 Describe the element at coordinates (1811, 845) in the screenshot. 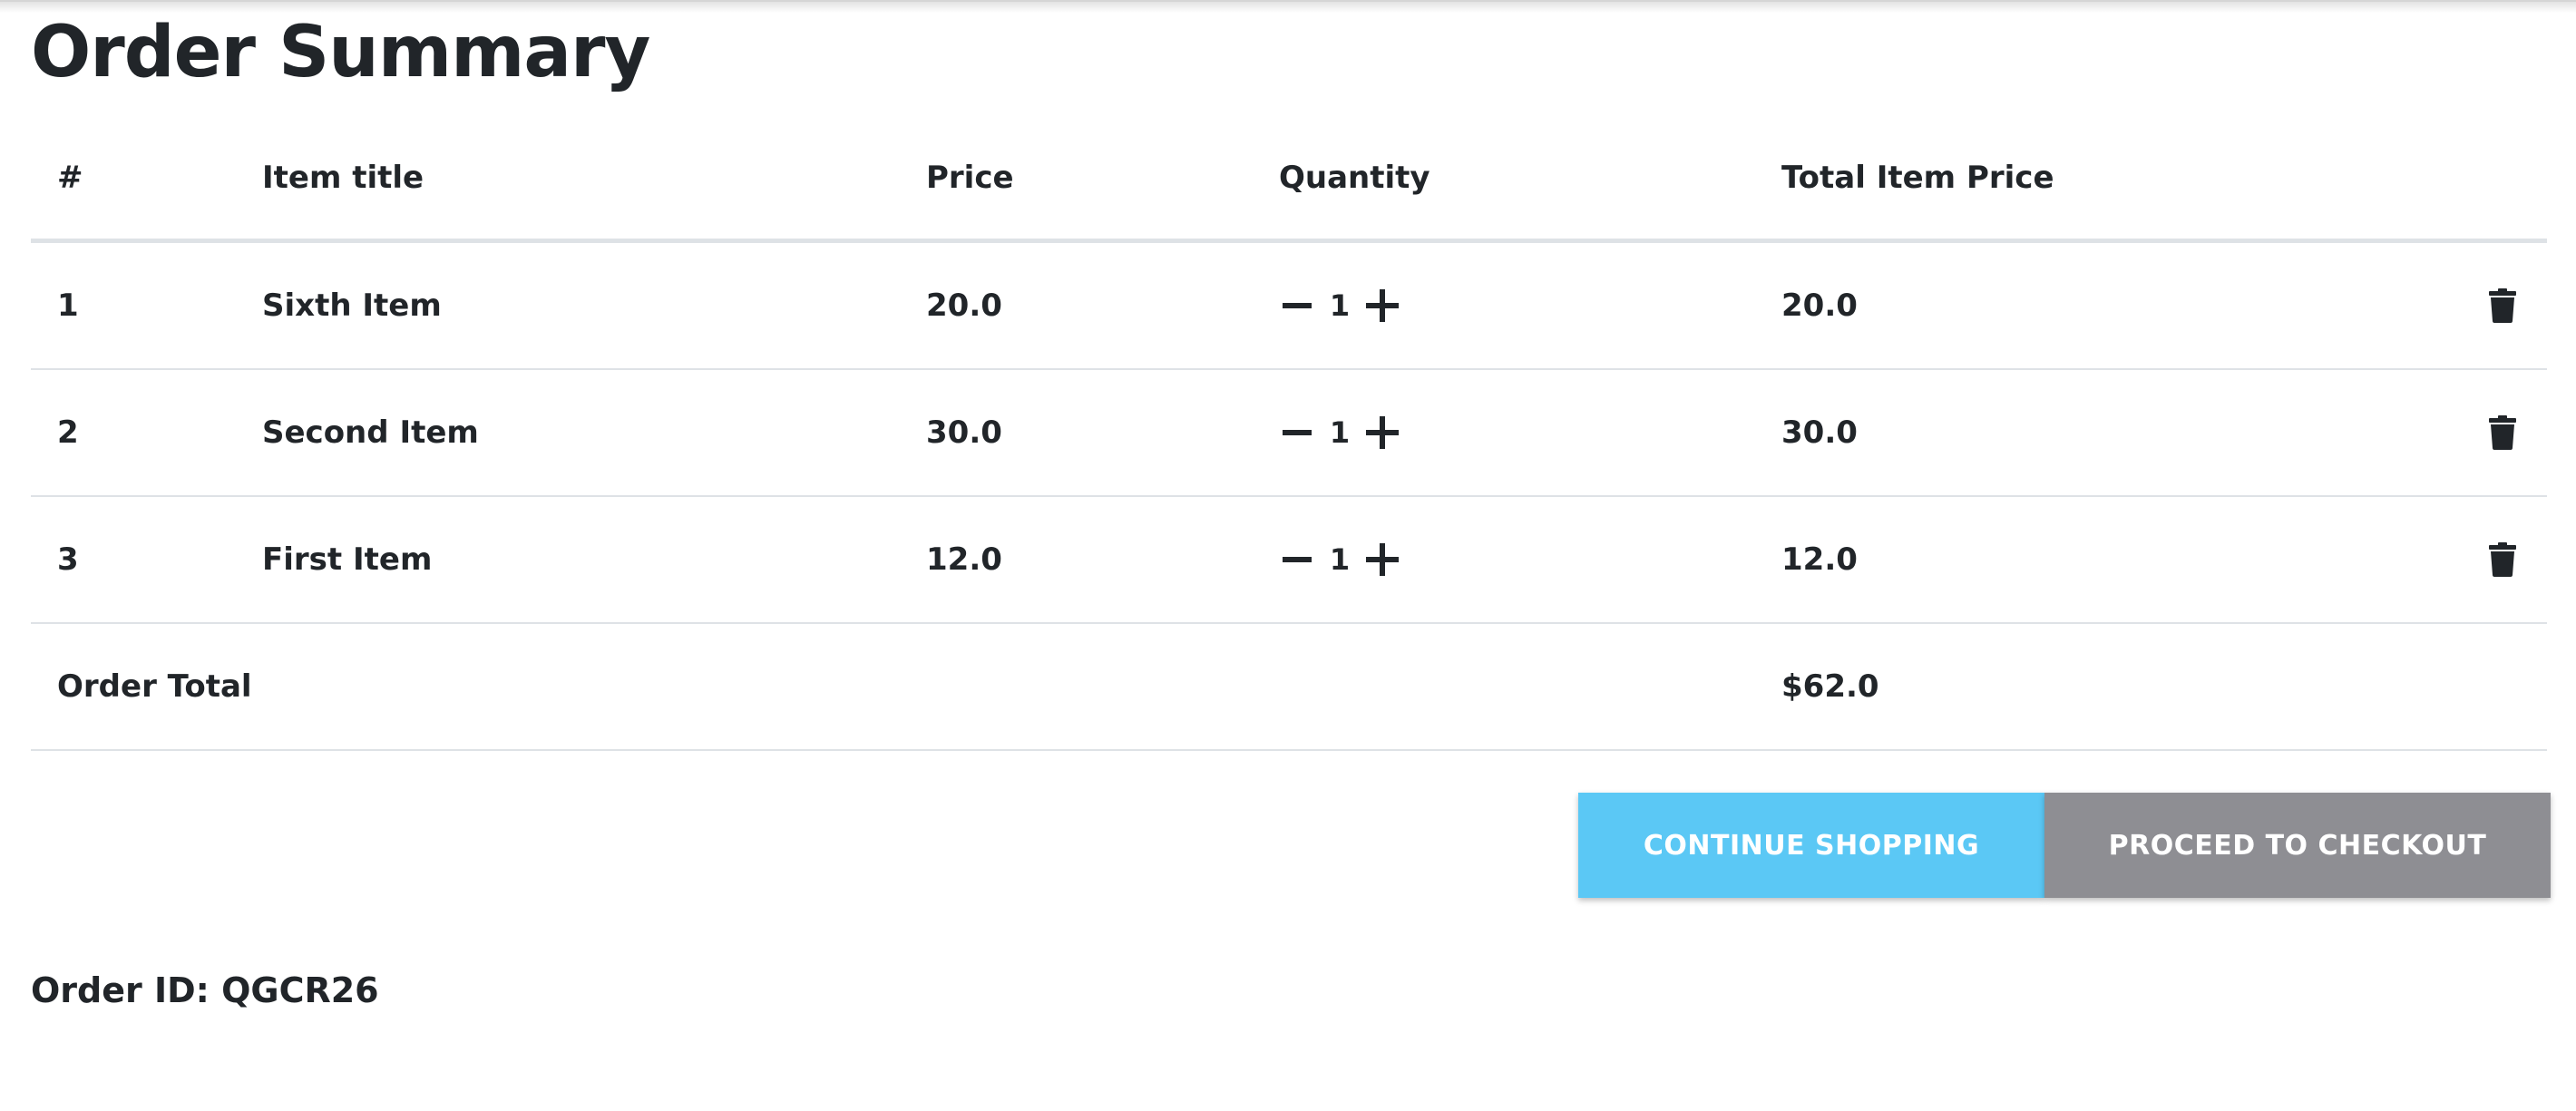

I see `continue-shopping-button: CONTINUE SHOPPING` at that location.